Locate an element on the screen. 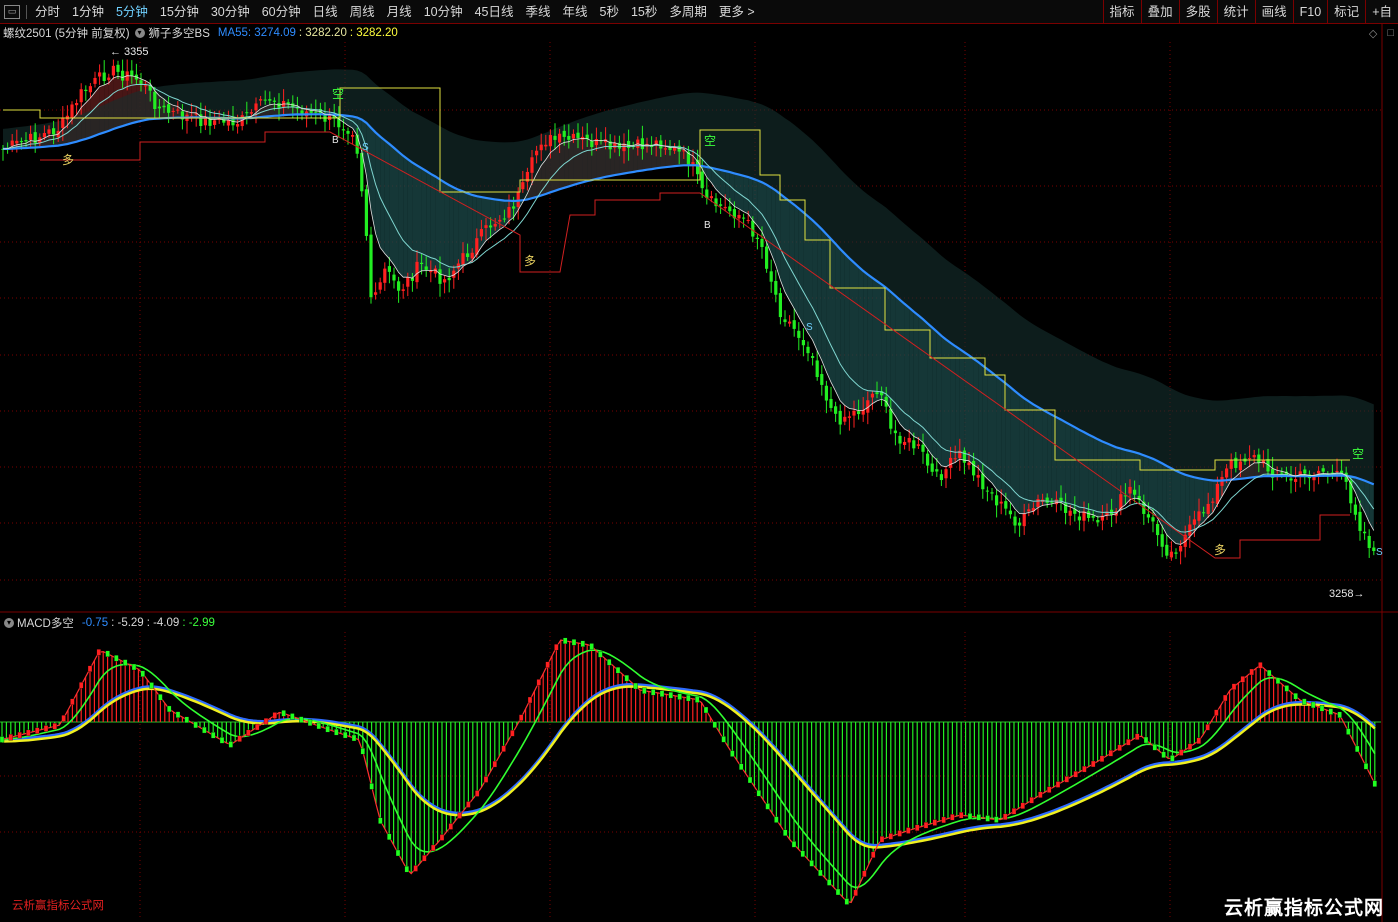 The height and width of the screenshot is (922, 1398). macd-value-4: : -2.99 is located at coordinates (198, 623).